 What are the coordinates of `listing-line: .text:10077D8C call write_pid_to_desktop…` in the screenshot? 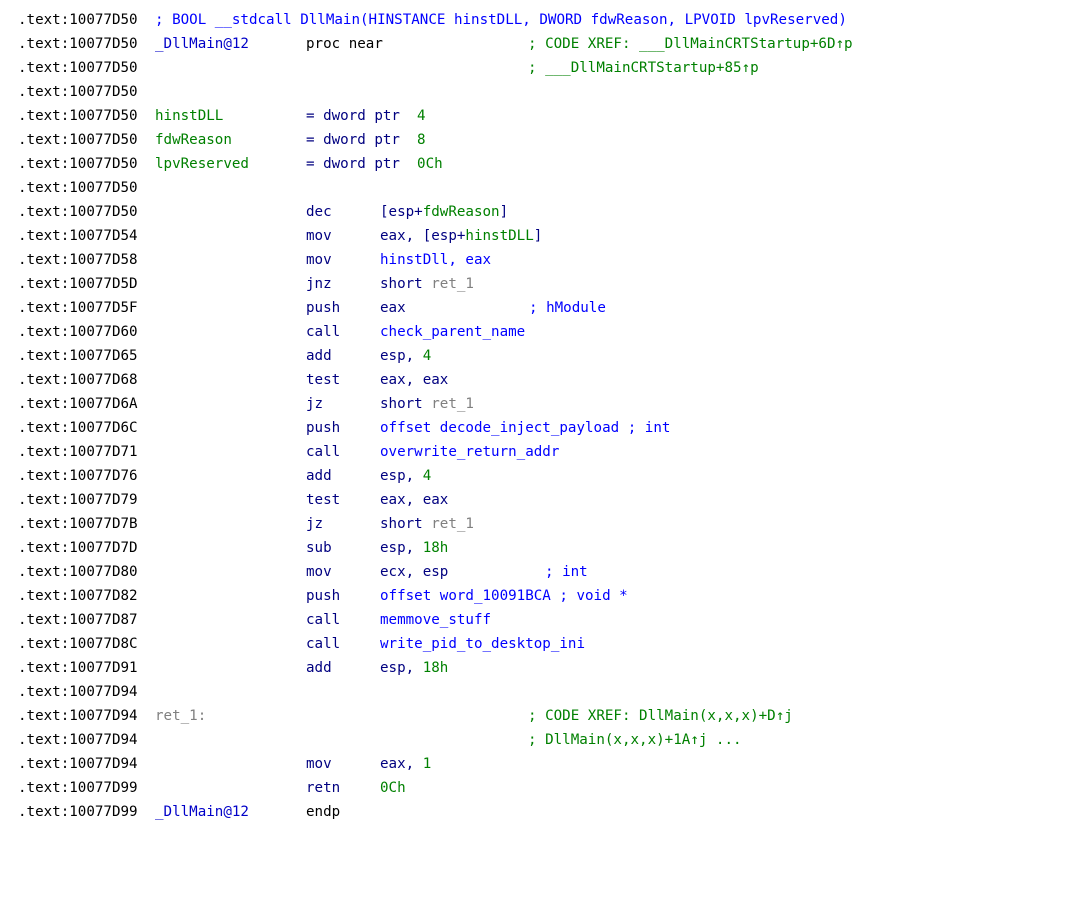 It's located at (548, 644).